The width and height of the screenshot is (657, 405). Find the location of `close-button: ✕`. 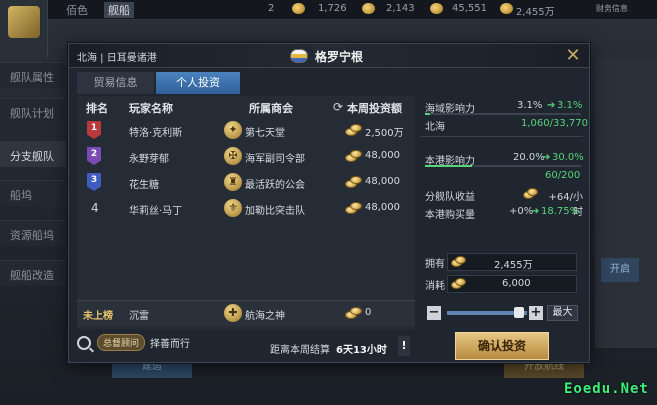

close-button: ✕ is located at coordinates (573, 56).